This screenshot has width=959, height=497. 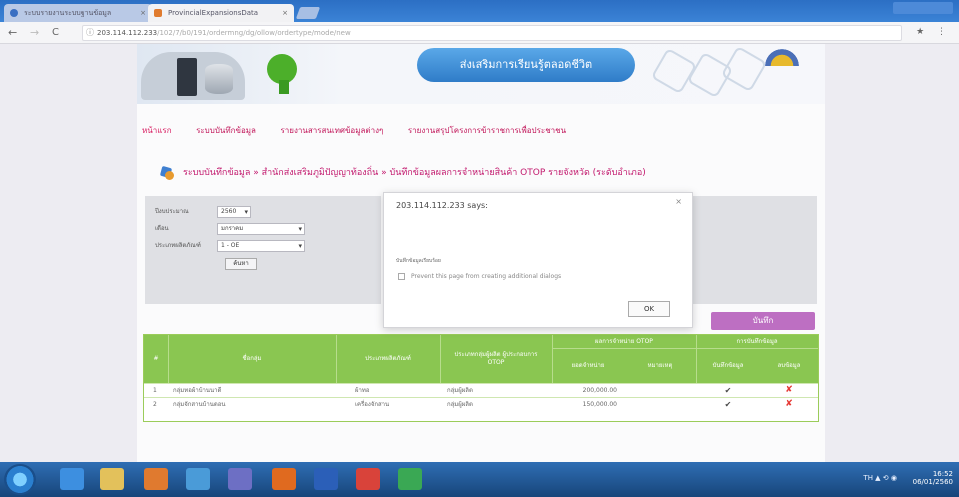 What do you see at coordinates (162, 228) in the screenshot?
I see `filter-label-month: เดือน` at bounding box center [162, 228].